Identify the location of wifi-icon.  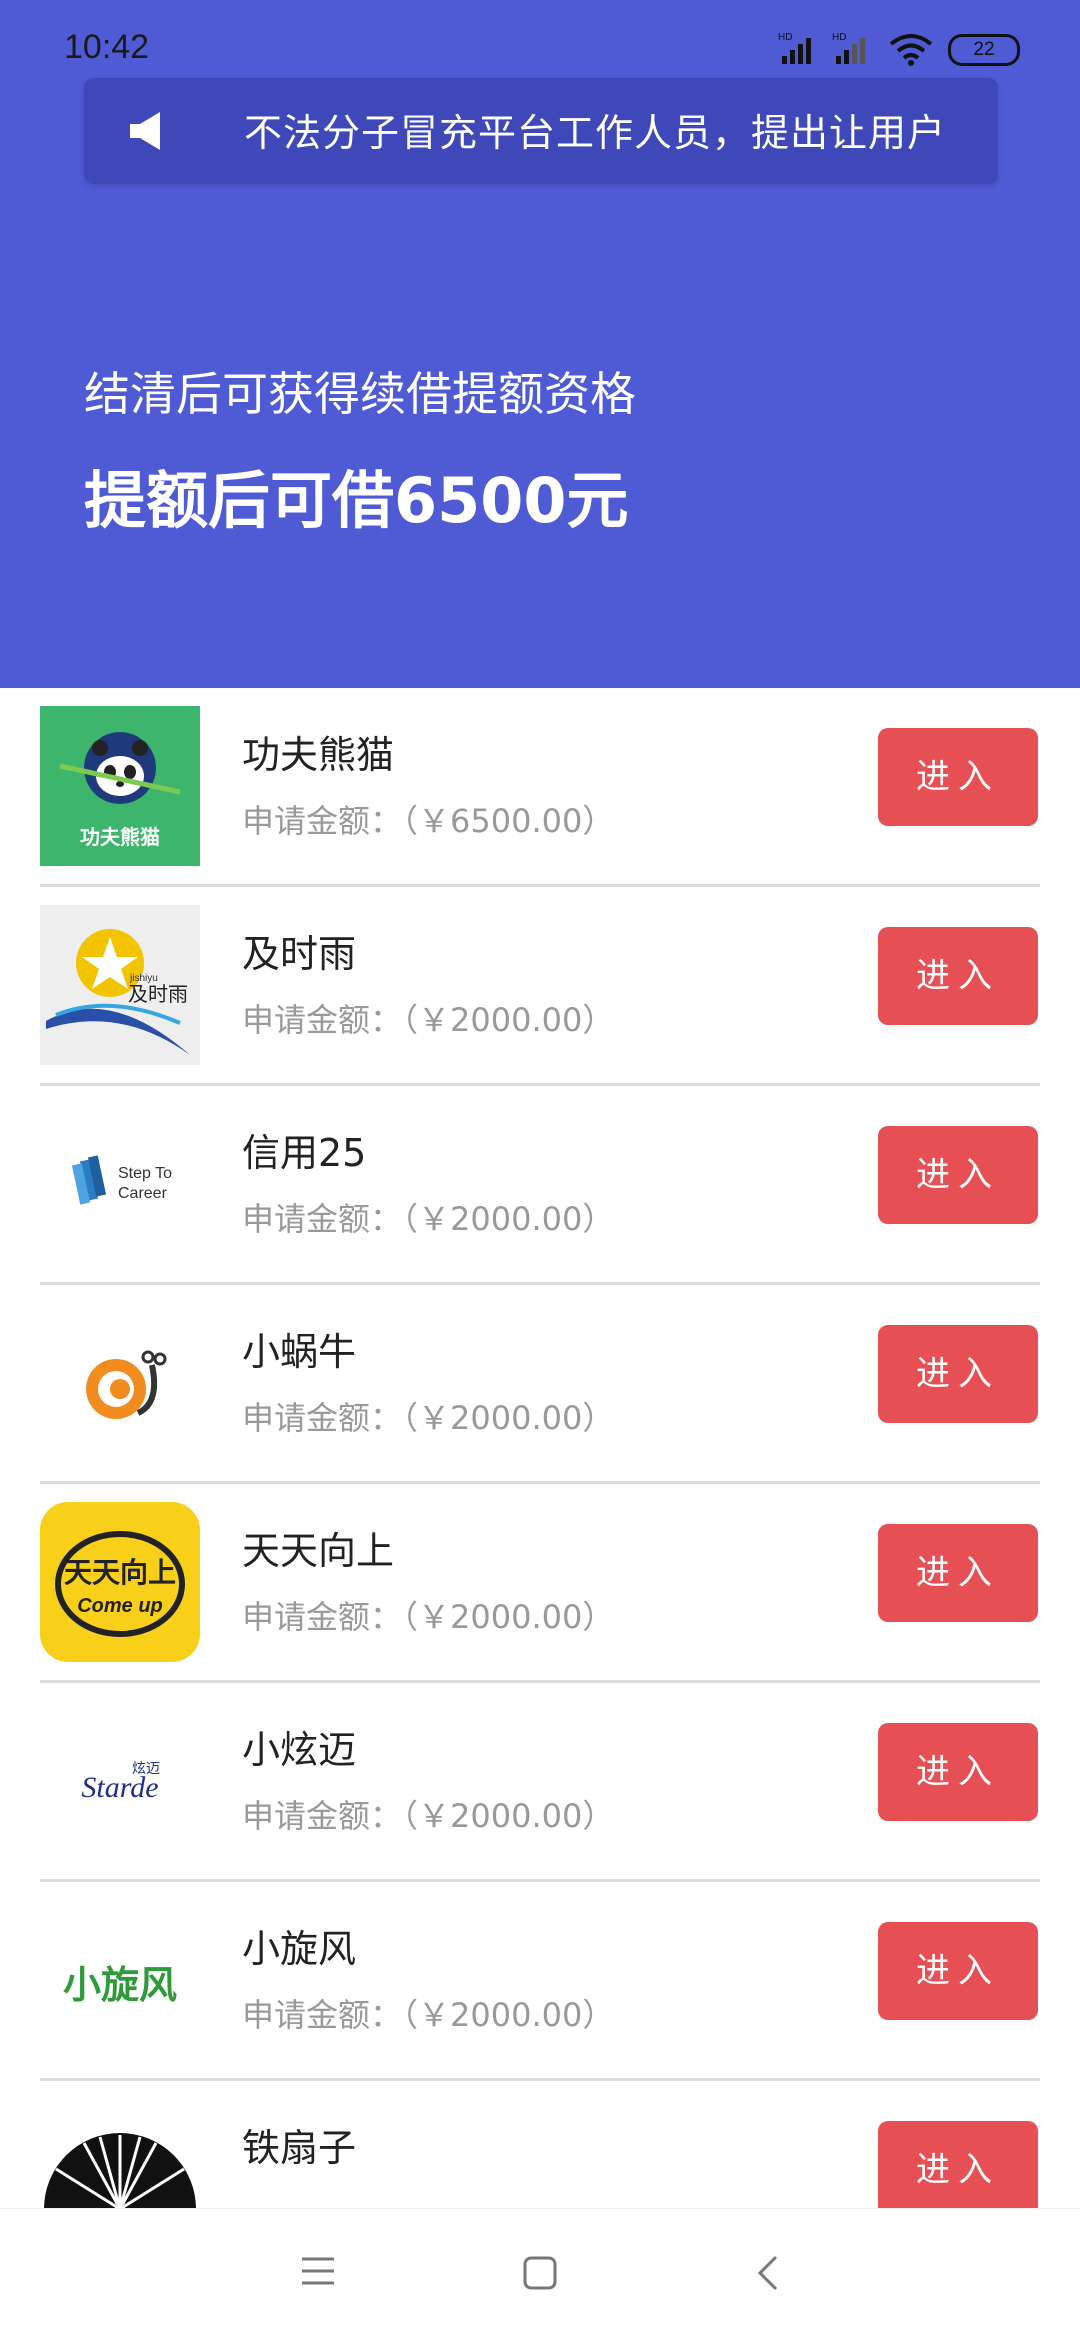
(911, 50).